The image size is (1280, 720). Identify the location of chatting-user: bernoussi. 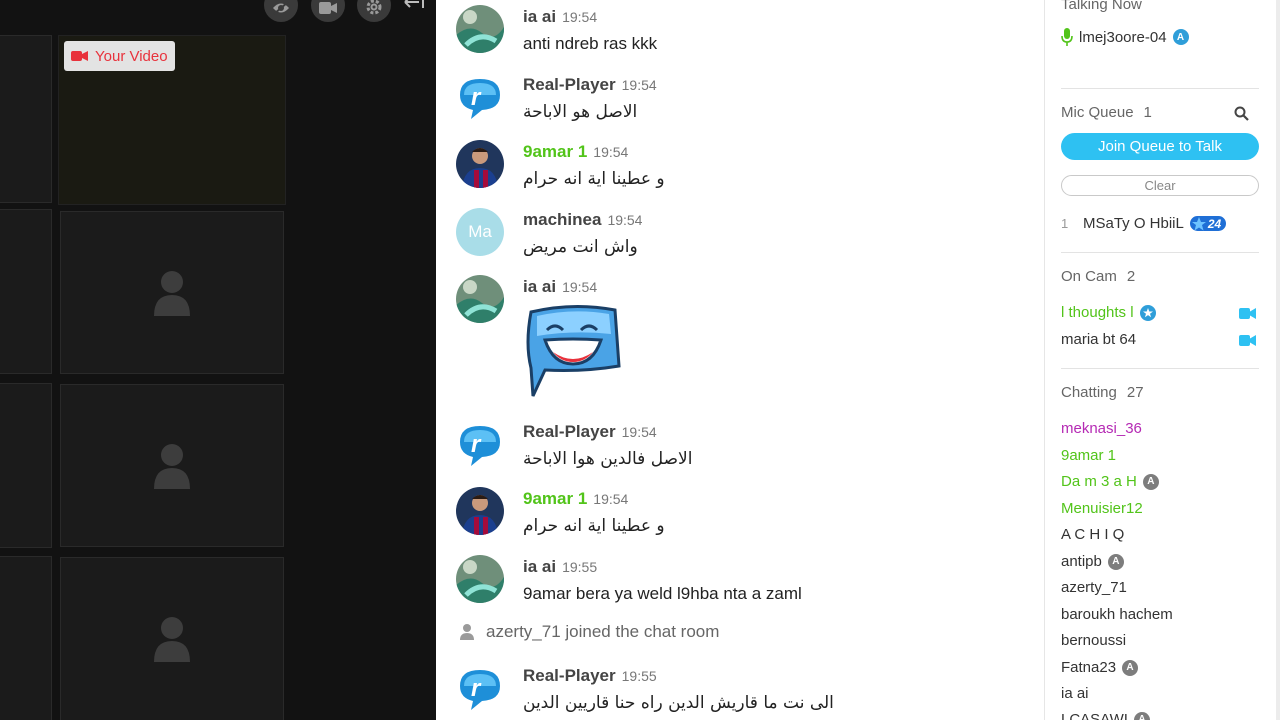
(1093, 640).